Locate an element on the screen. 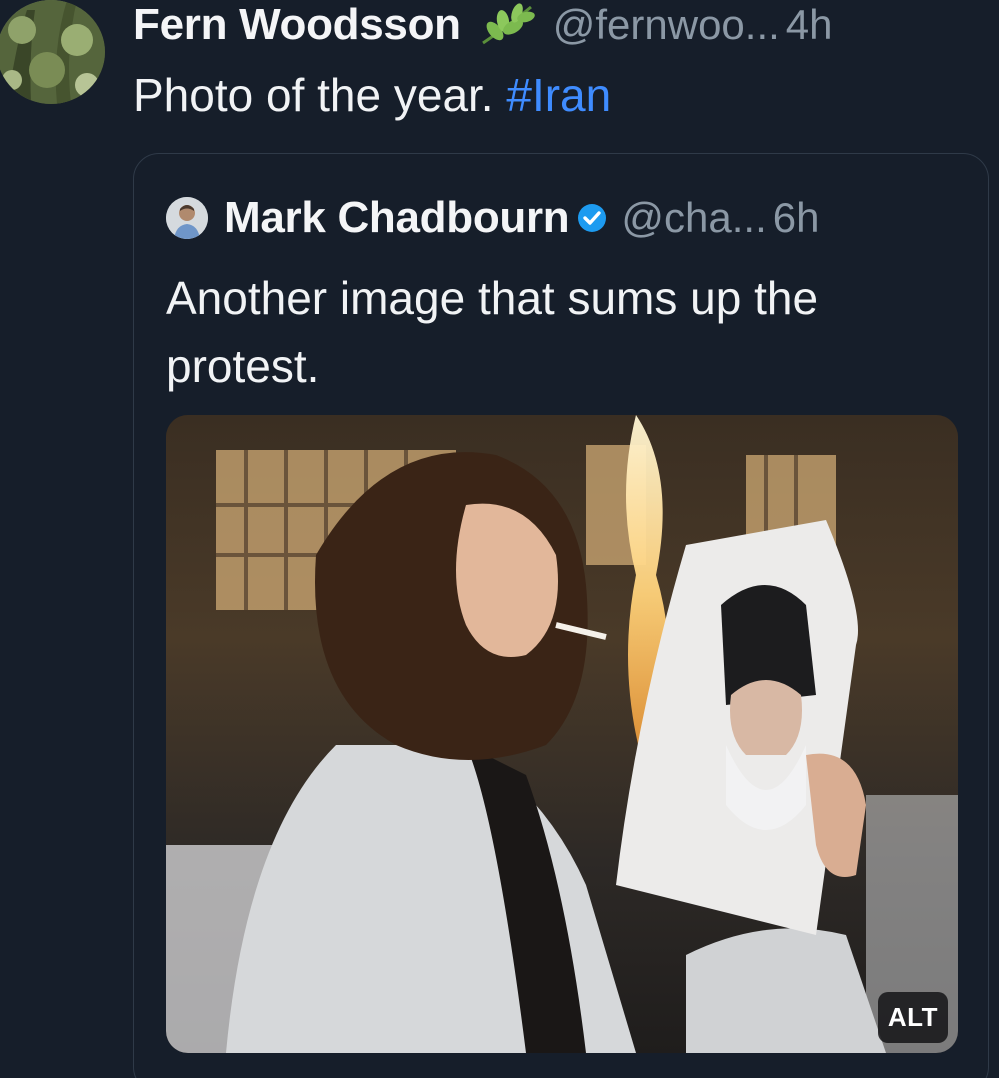  leaf-emoji-icon is located at coordinates (508, 25).